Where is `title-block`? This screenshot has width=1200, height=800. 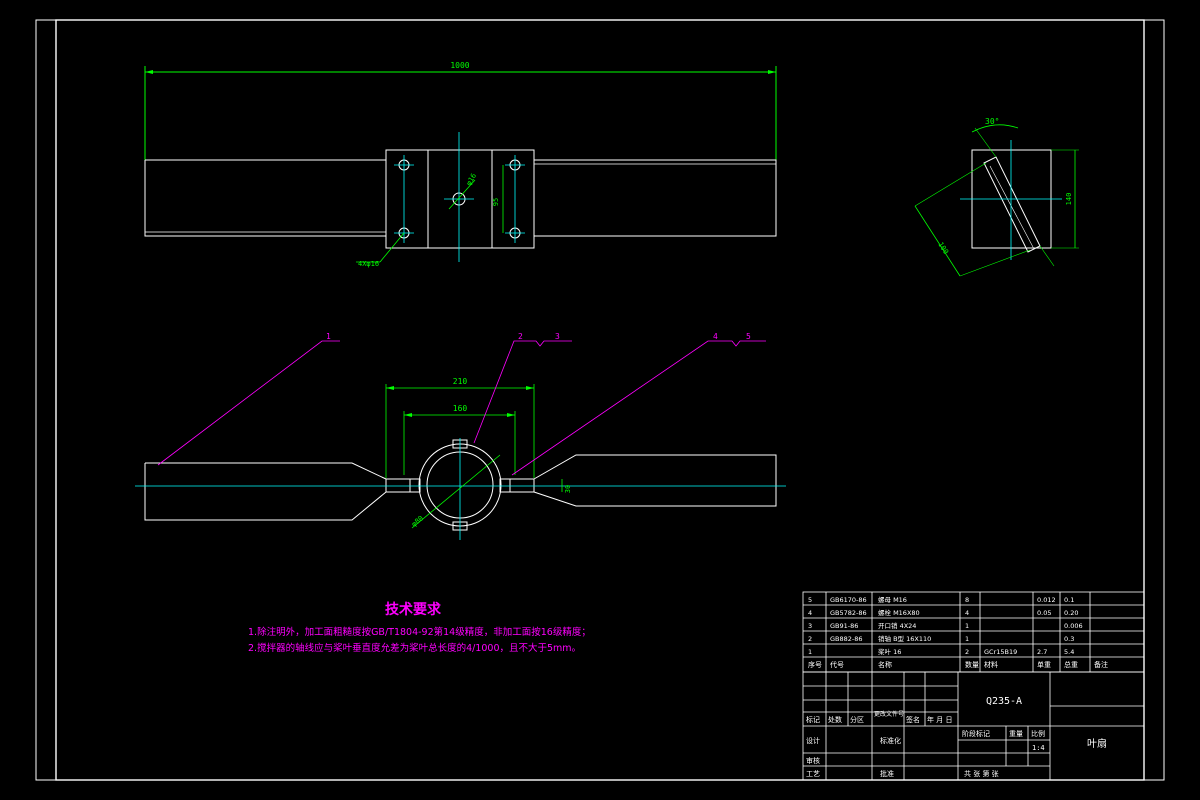 title-block is located at coordinates (973, 726).